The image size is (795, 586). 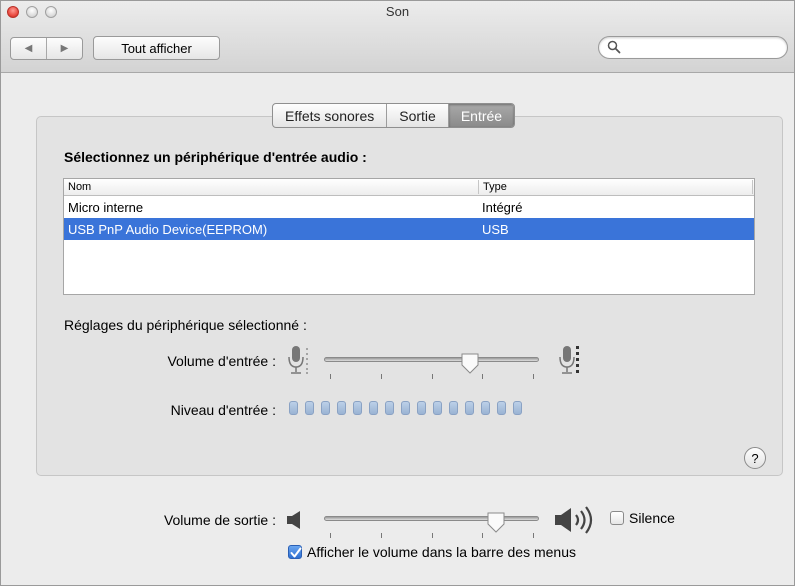 I want to click on search-field, so click(x=693, y=47).